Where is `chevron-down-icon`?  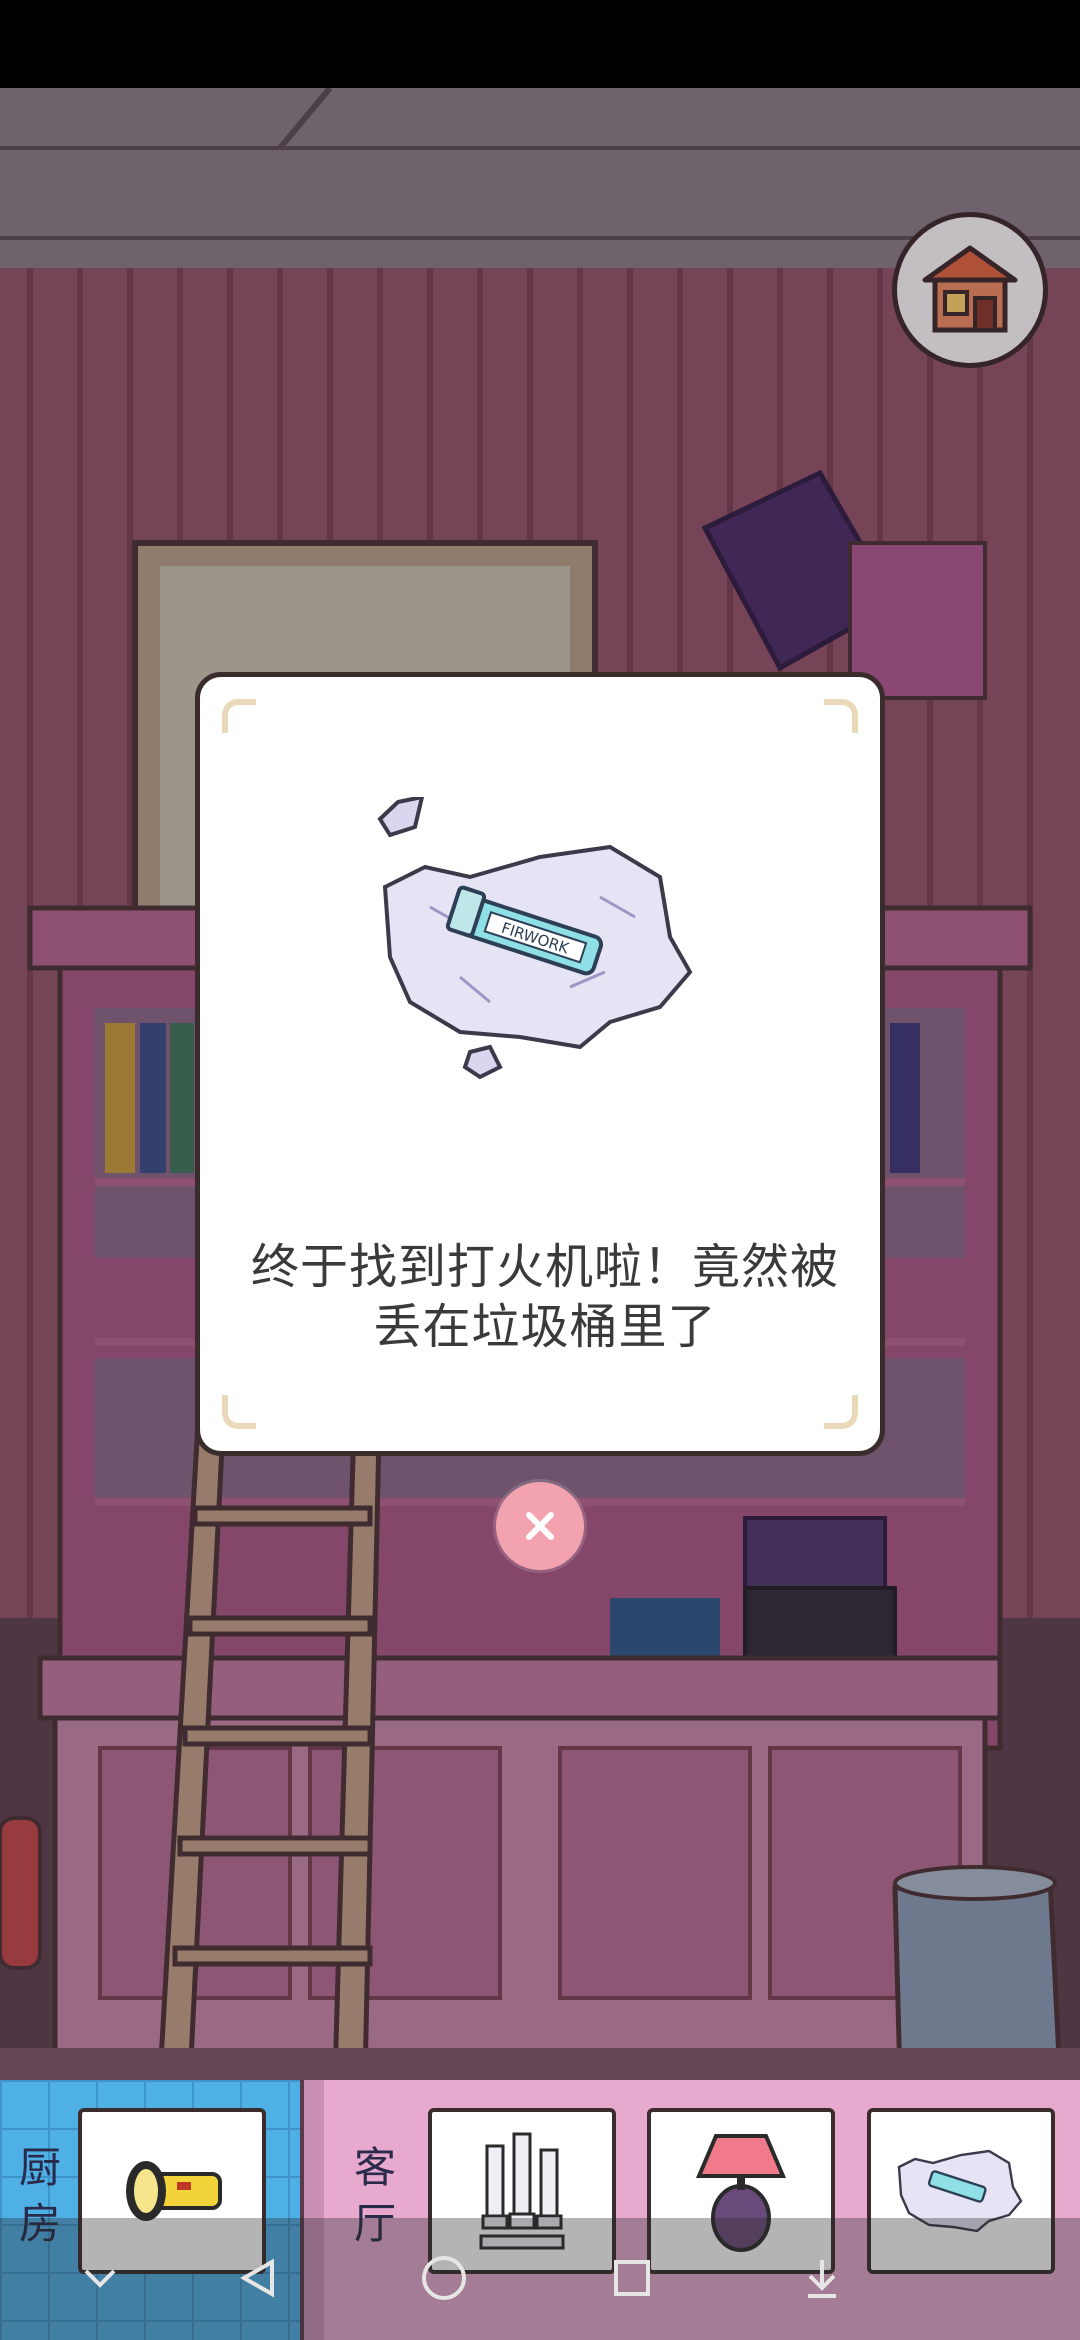
chevron-down-icon is located at coordinates (100, 2278).